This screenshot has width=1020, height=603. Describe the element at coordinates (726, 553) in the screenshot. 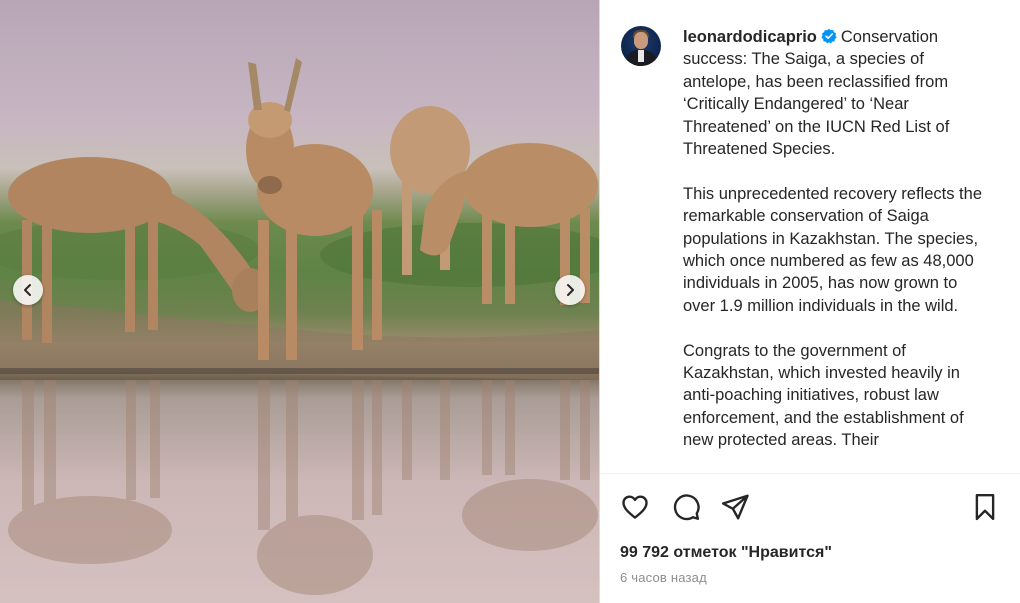

I see `likes-count: 99 792 отметок "Нравится"` at that location.